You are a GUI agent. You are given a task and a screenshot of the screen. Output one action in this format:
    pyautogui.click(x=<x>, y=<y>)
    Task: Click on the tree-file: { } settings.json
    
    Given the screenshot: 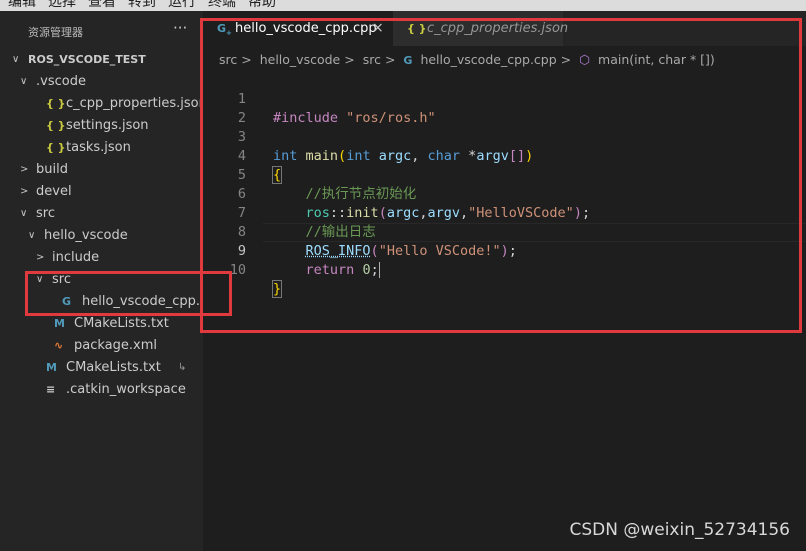 What is the action you would take?
    pyautogui.click(x=101, y=126)
    